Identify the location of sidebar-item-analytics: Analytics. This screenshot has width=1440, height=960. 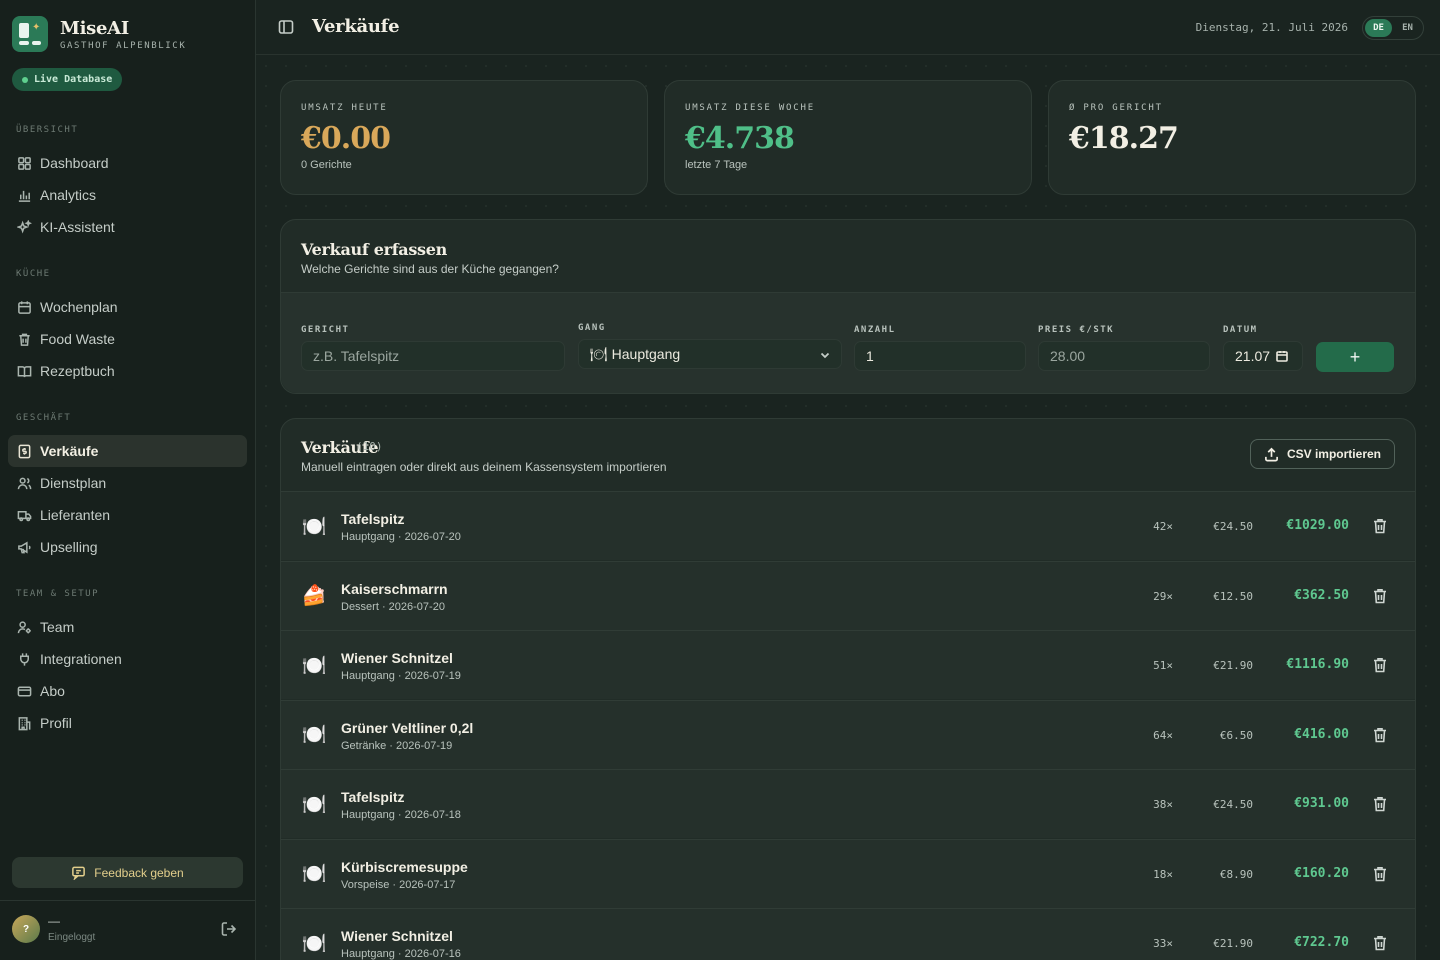
(127, 195).